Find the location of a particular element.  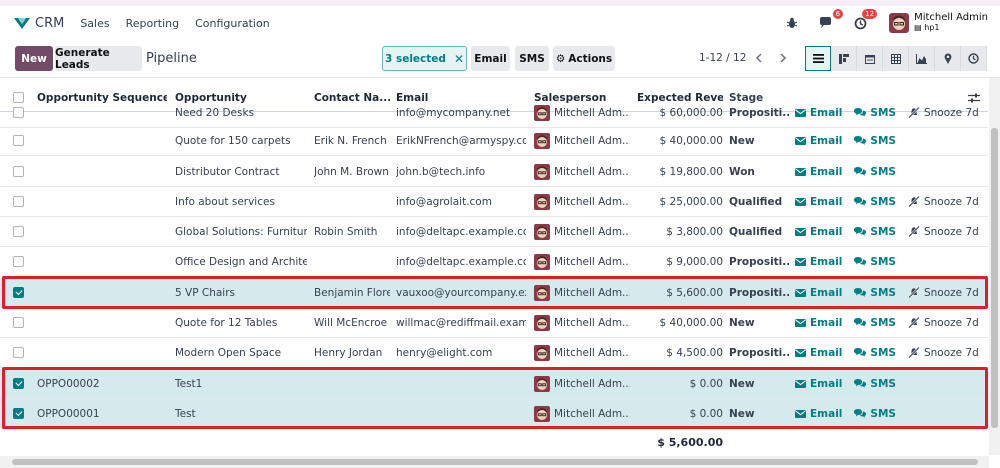

horizontal-scroll-thumb is located at coordinates (495, 462).